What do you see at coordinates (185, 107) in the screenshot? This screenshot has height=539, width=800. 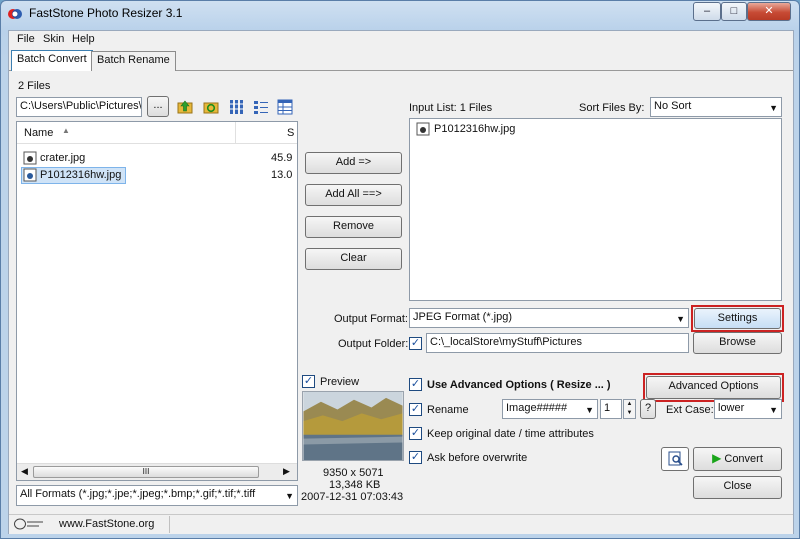 I see `folder-up-icon` at bounding box center [185, 107].